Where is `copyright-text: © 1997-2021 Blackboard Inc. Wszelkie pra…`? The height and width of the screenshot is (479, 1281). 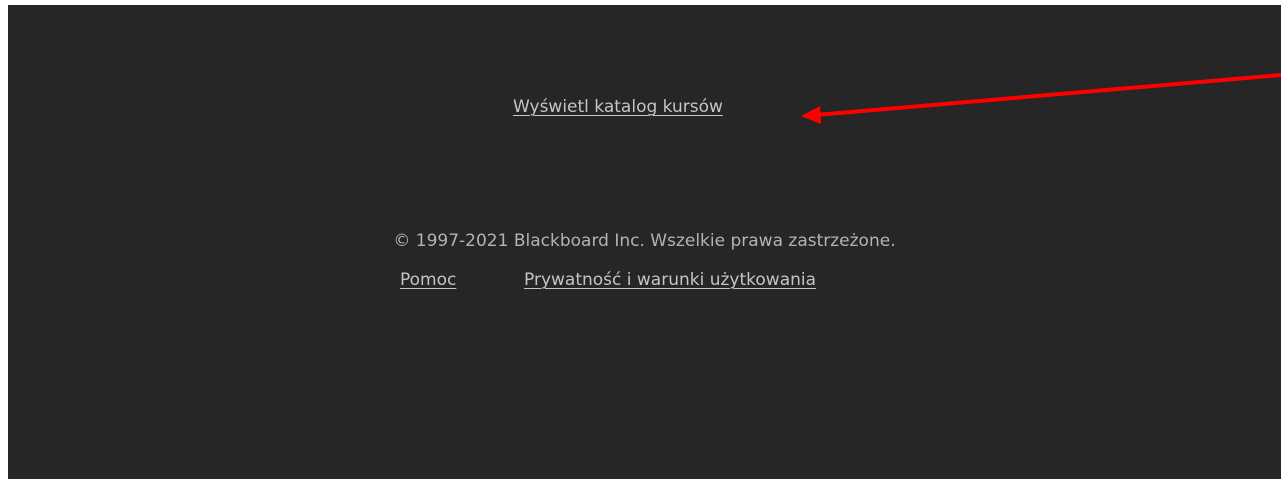
copyright-text: © 1997-2021 Blackboard Inc. Wszelkie pra… is located at coordinates (644, 241).